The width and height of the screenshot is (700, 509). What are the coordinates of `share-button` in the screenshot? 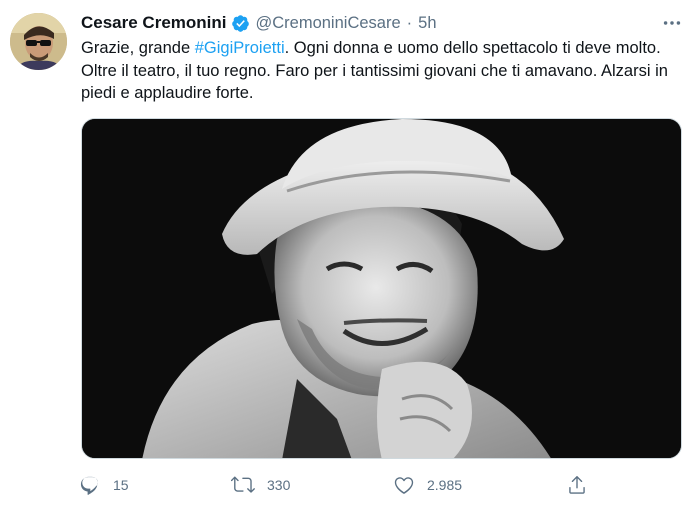 It's located at (577, 485).